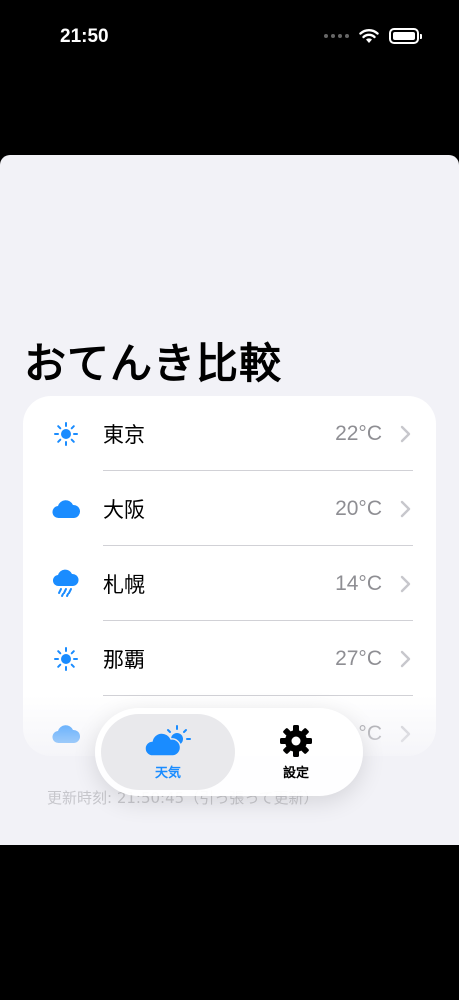 This screenshot has height=1000, width=459. I want to click on cloud-sun-icon, so click(167, 740).